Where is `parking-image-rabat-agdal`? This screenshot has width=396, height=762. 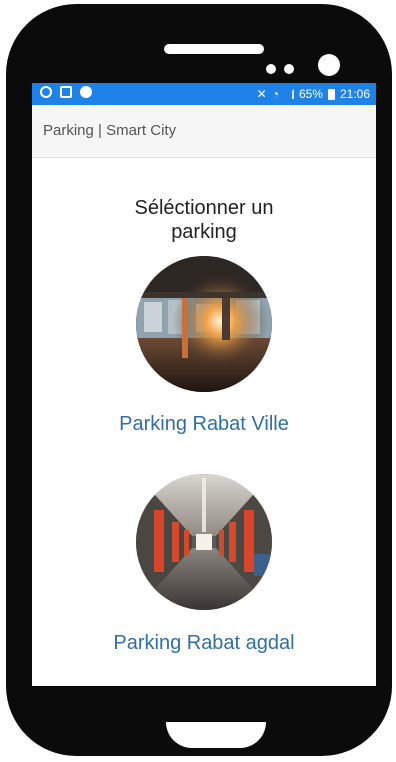 parking-image-rabat-agdal is located at coordinates (204, 542).